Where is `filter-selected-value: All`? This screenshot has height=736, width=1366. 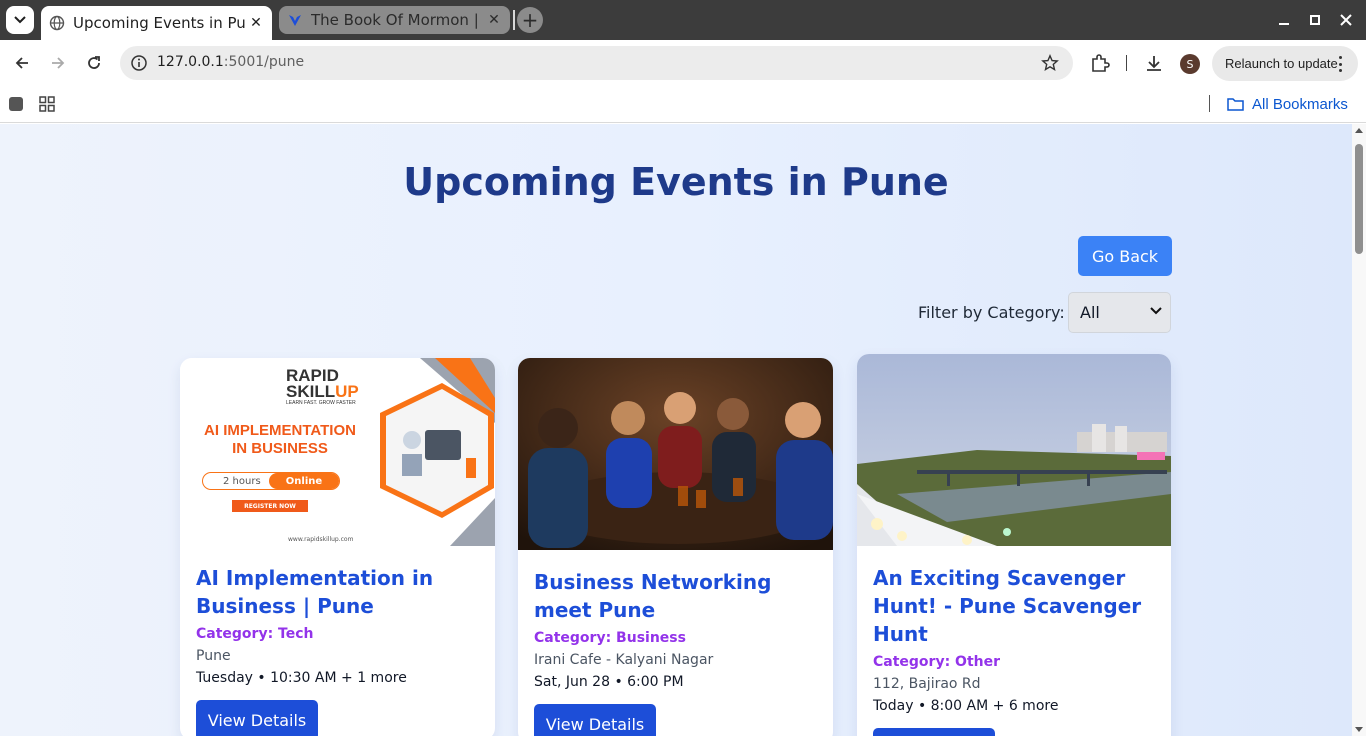
filter-selected-value: All is located at coordinates (1090, 312).